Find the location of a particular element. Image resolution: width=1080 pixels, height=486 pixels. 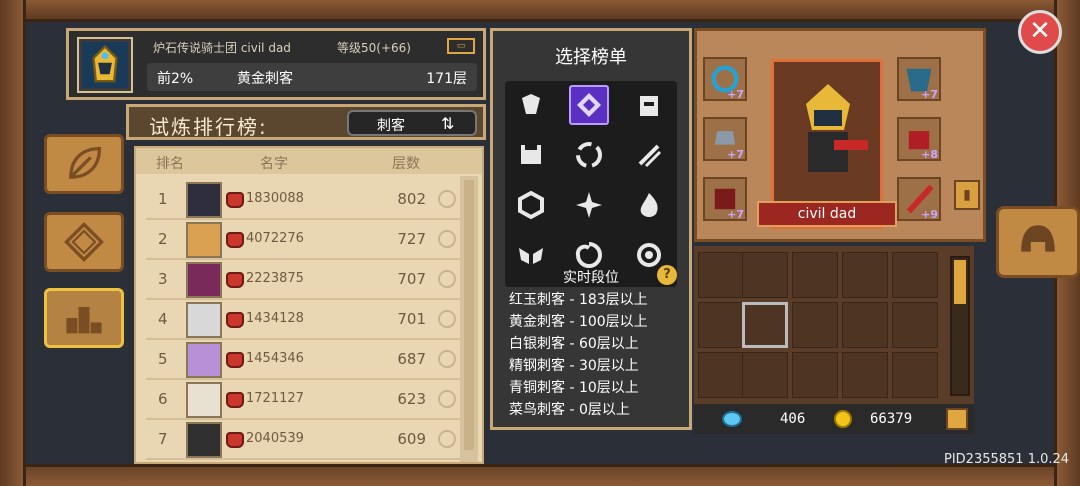

class-hex-button is located at coordinates (531, 205).